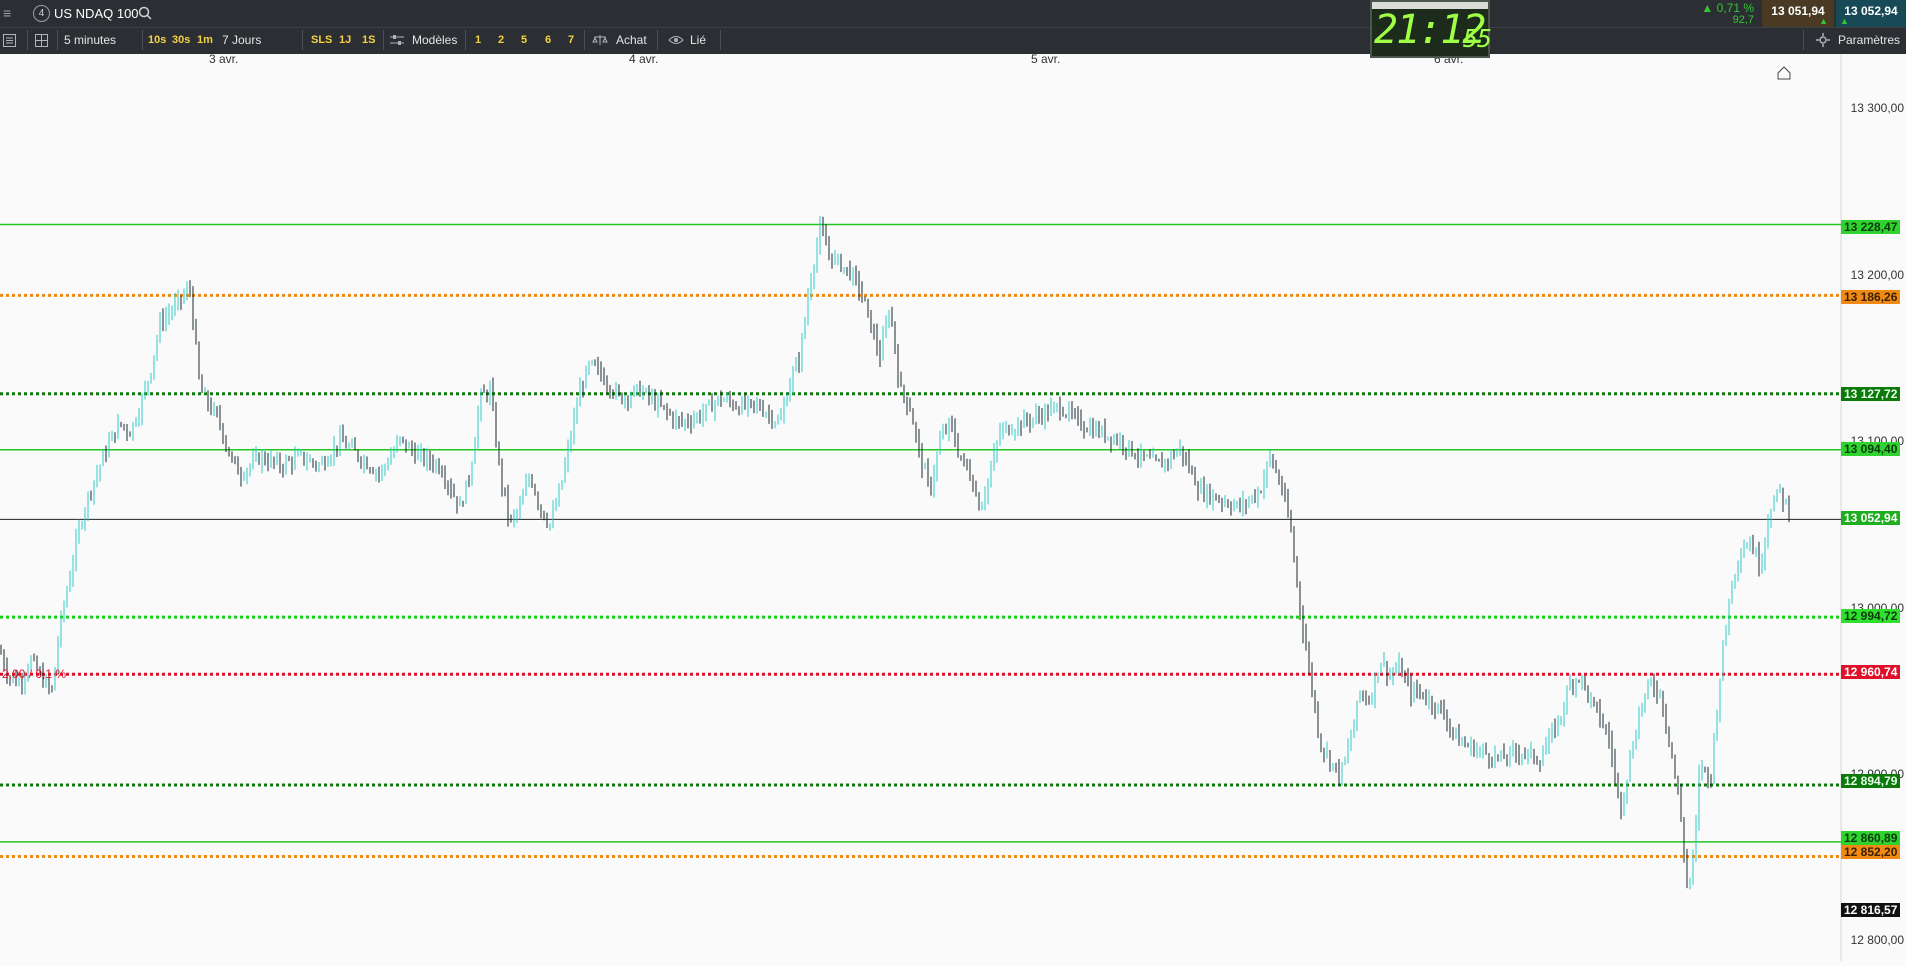 The image size is (1906, 966). Describe the element at coordinates (1877, 275) in the screenshot. I see `y-axis-label: 13 200,00` at that location.